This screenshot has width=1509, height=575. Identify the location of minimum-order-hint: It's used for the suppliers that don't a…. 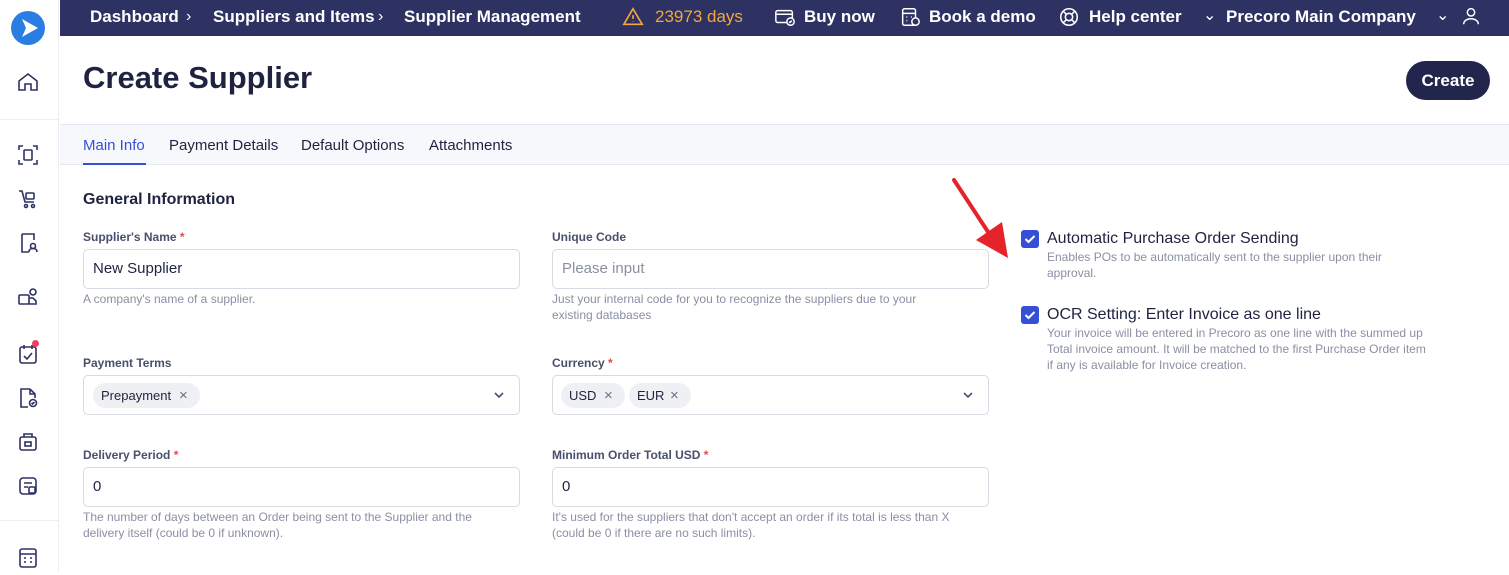
(750, 525).